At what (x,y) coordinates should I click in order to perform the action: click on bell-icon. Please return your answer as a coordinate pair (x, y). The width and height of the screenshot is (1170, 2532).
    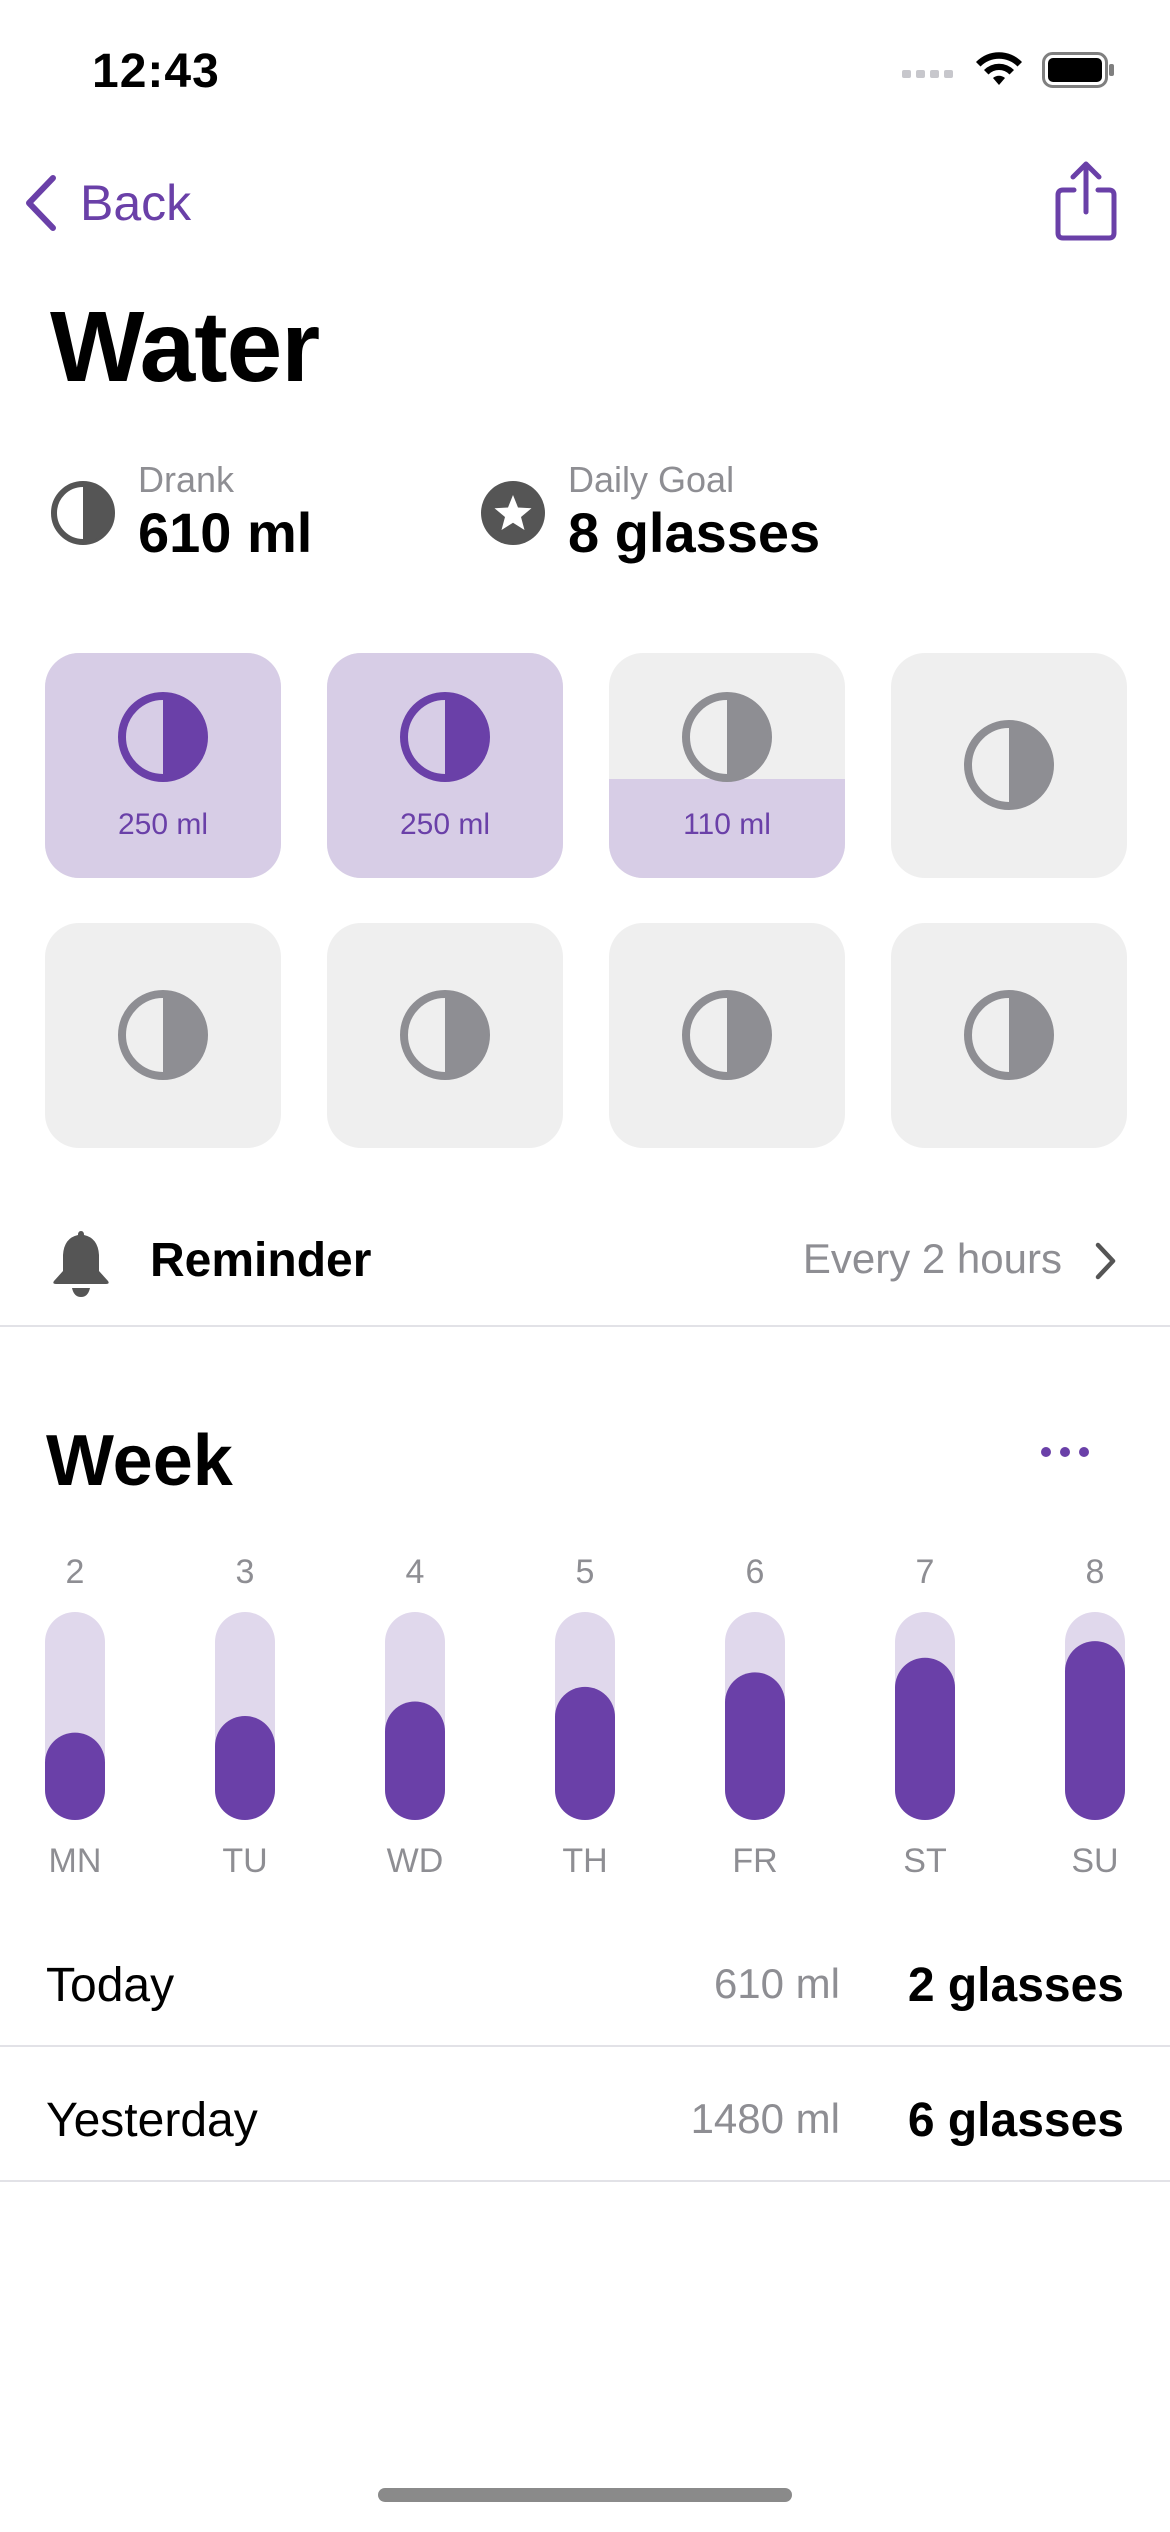
    Looking at the image, I should click on (81, 1264).